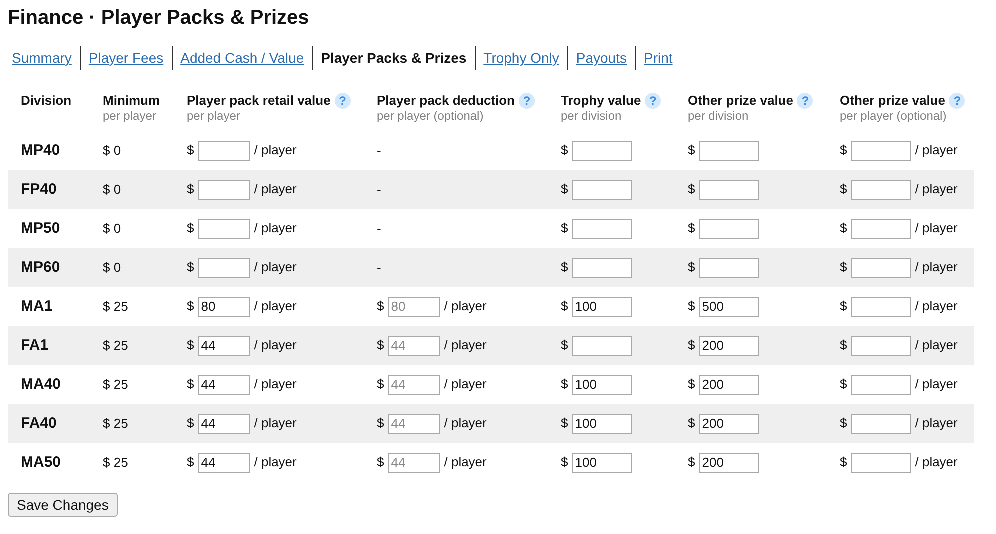 This screenshot has width=996, height=534. I want to click on column-header: Player pack deduction, so click(446, 101).